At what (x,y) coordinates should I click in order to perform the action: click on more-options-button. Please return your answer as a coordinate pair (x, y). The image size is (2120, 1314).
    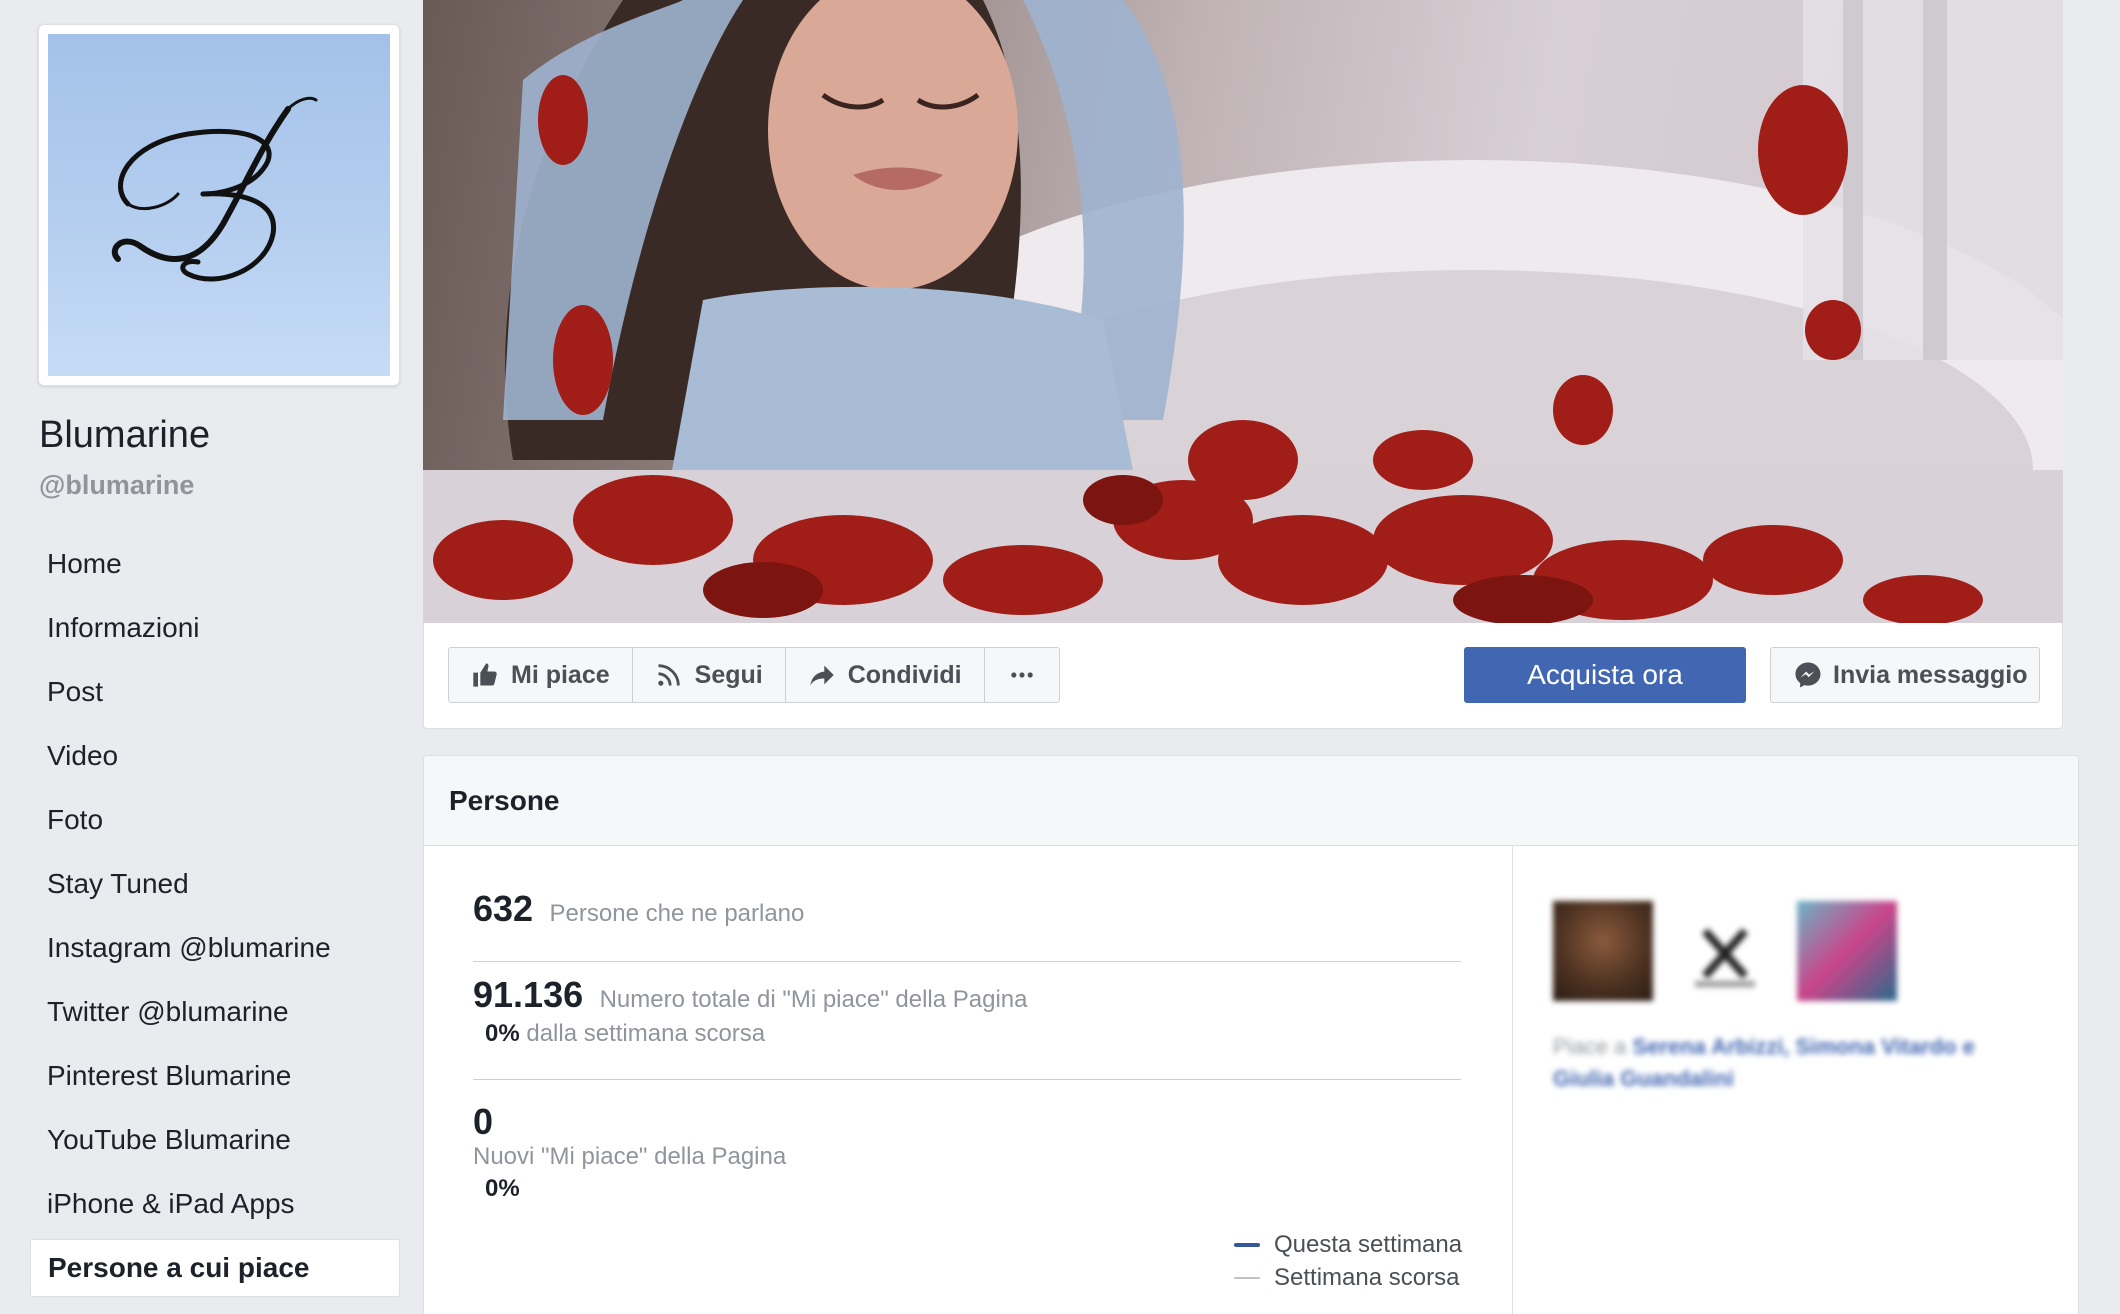
    Looking at the image, I should click on (1022, 675).